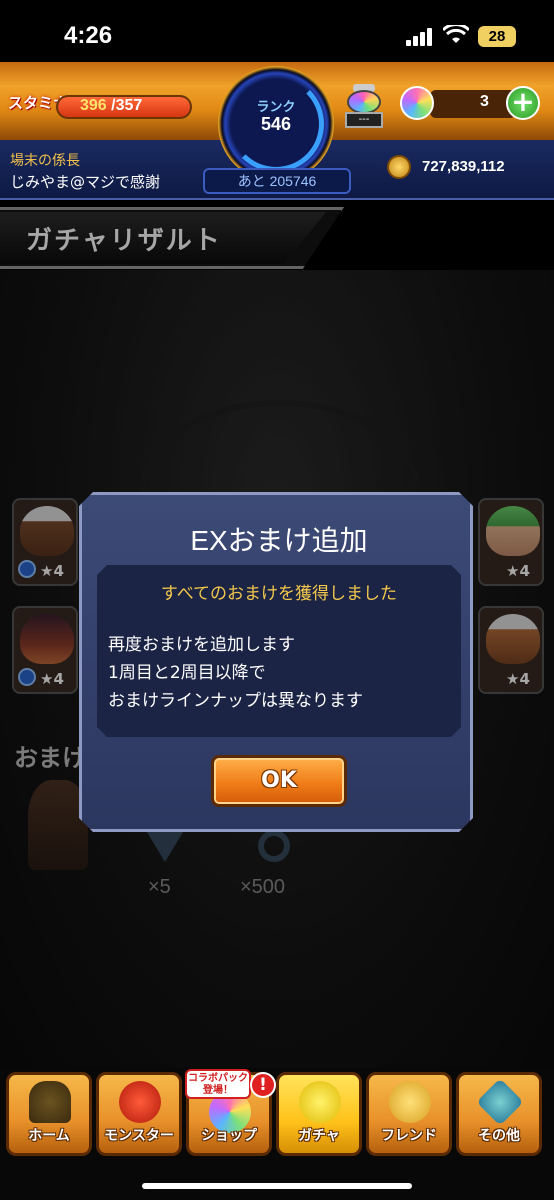 This screenshot has width=554, height=1200. I want to click on orb-counter, so click(473, 104).